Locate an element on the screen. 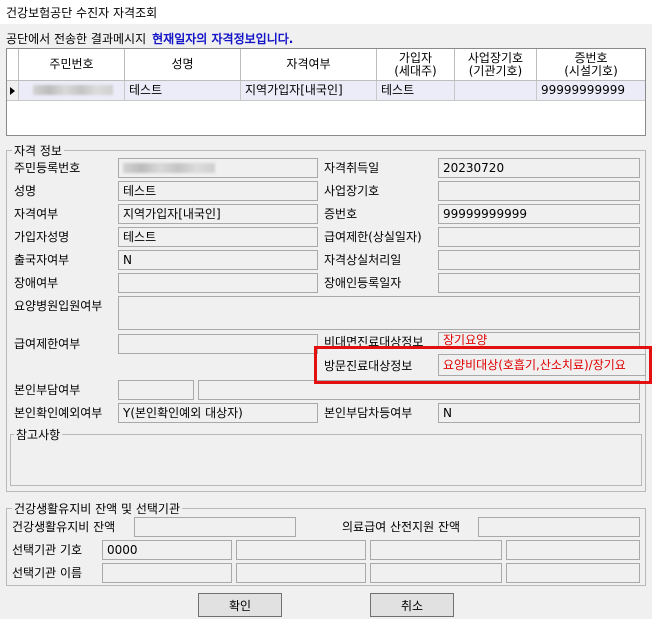 Image resolution: width=652 pixels, height=619 pixels. label-disability: 장애여부 is located at coordinates (36, 283).